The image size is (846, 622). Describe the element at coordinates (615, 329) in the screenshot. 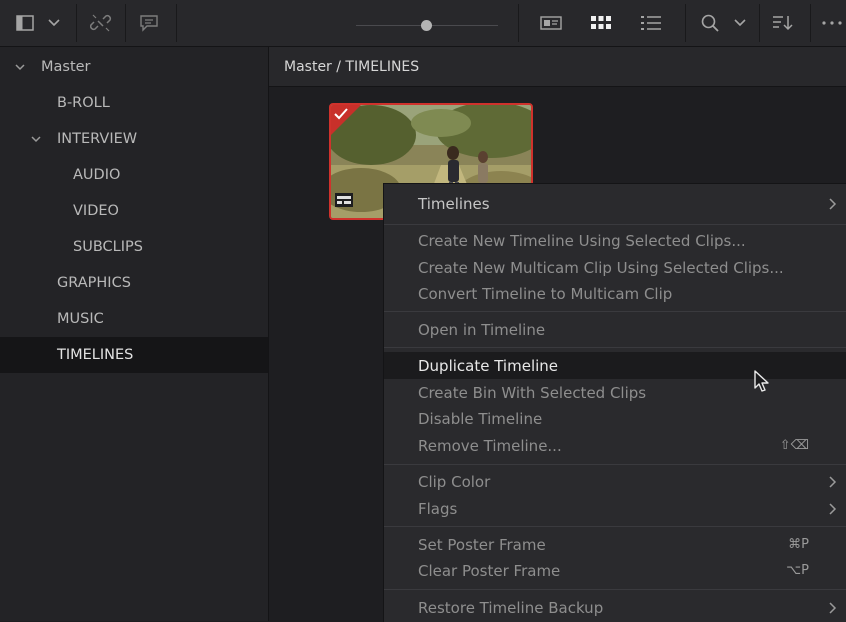

I see `menu-item-open-in-timeline: Open in Timeline` at that location.